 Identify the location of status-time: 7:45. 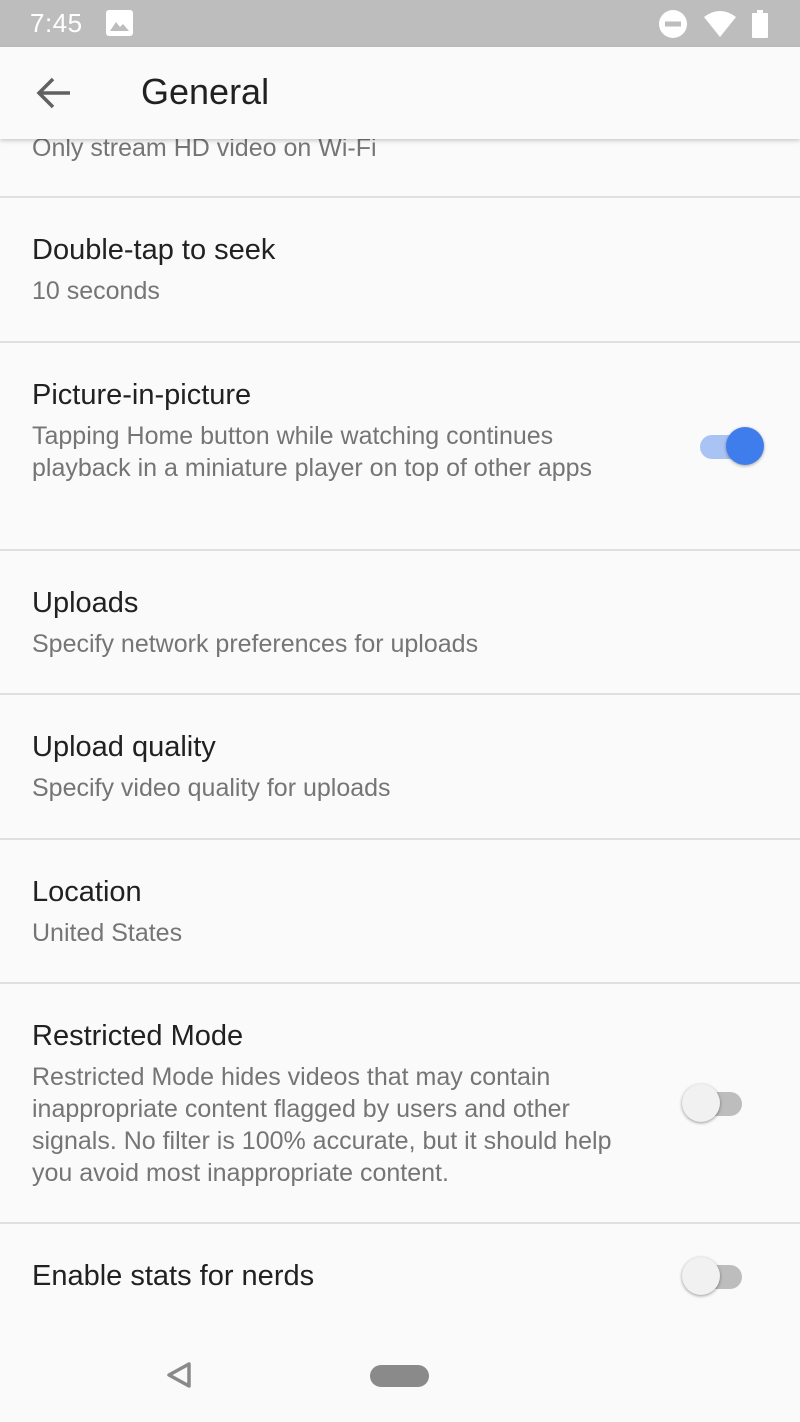
(56, 23).